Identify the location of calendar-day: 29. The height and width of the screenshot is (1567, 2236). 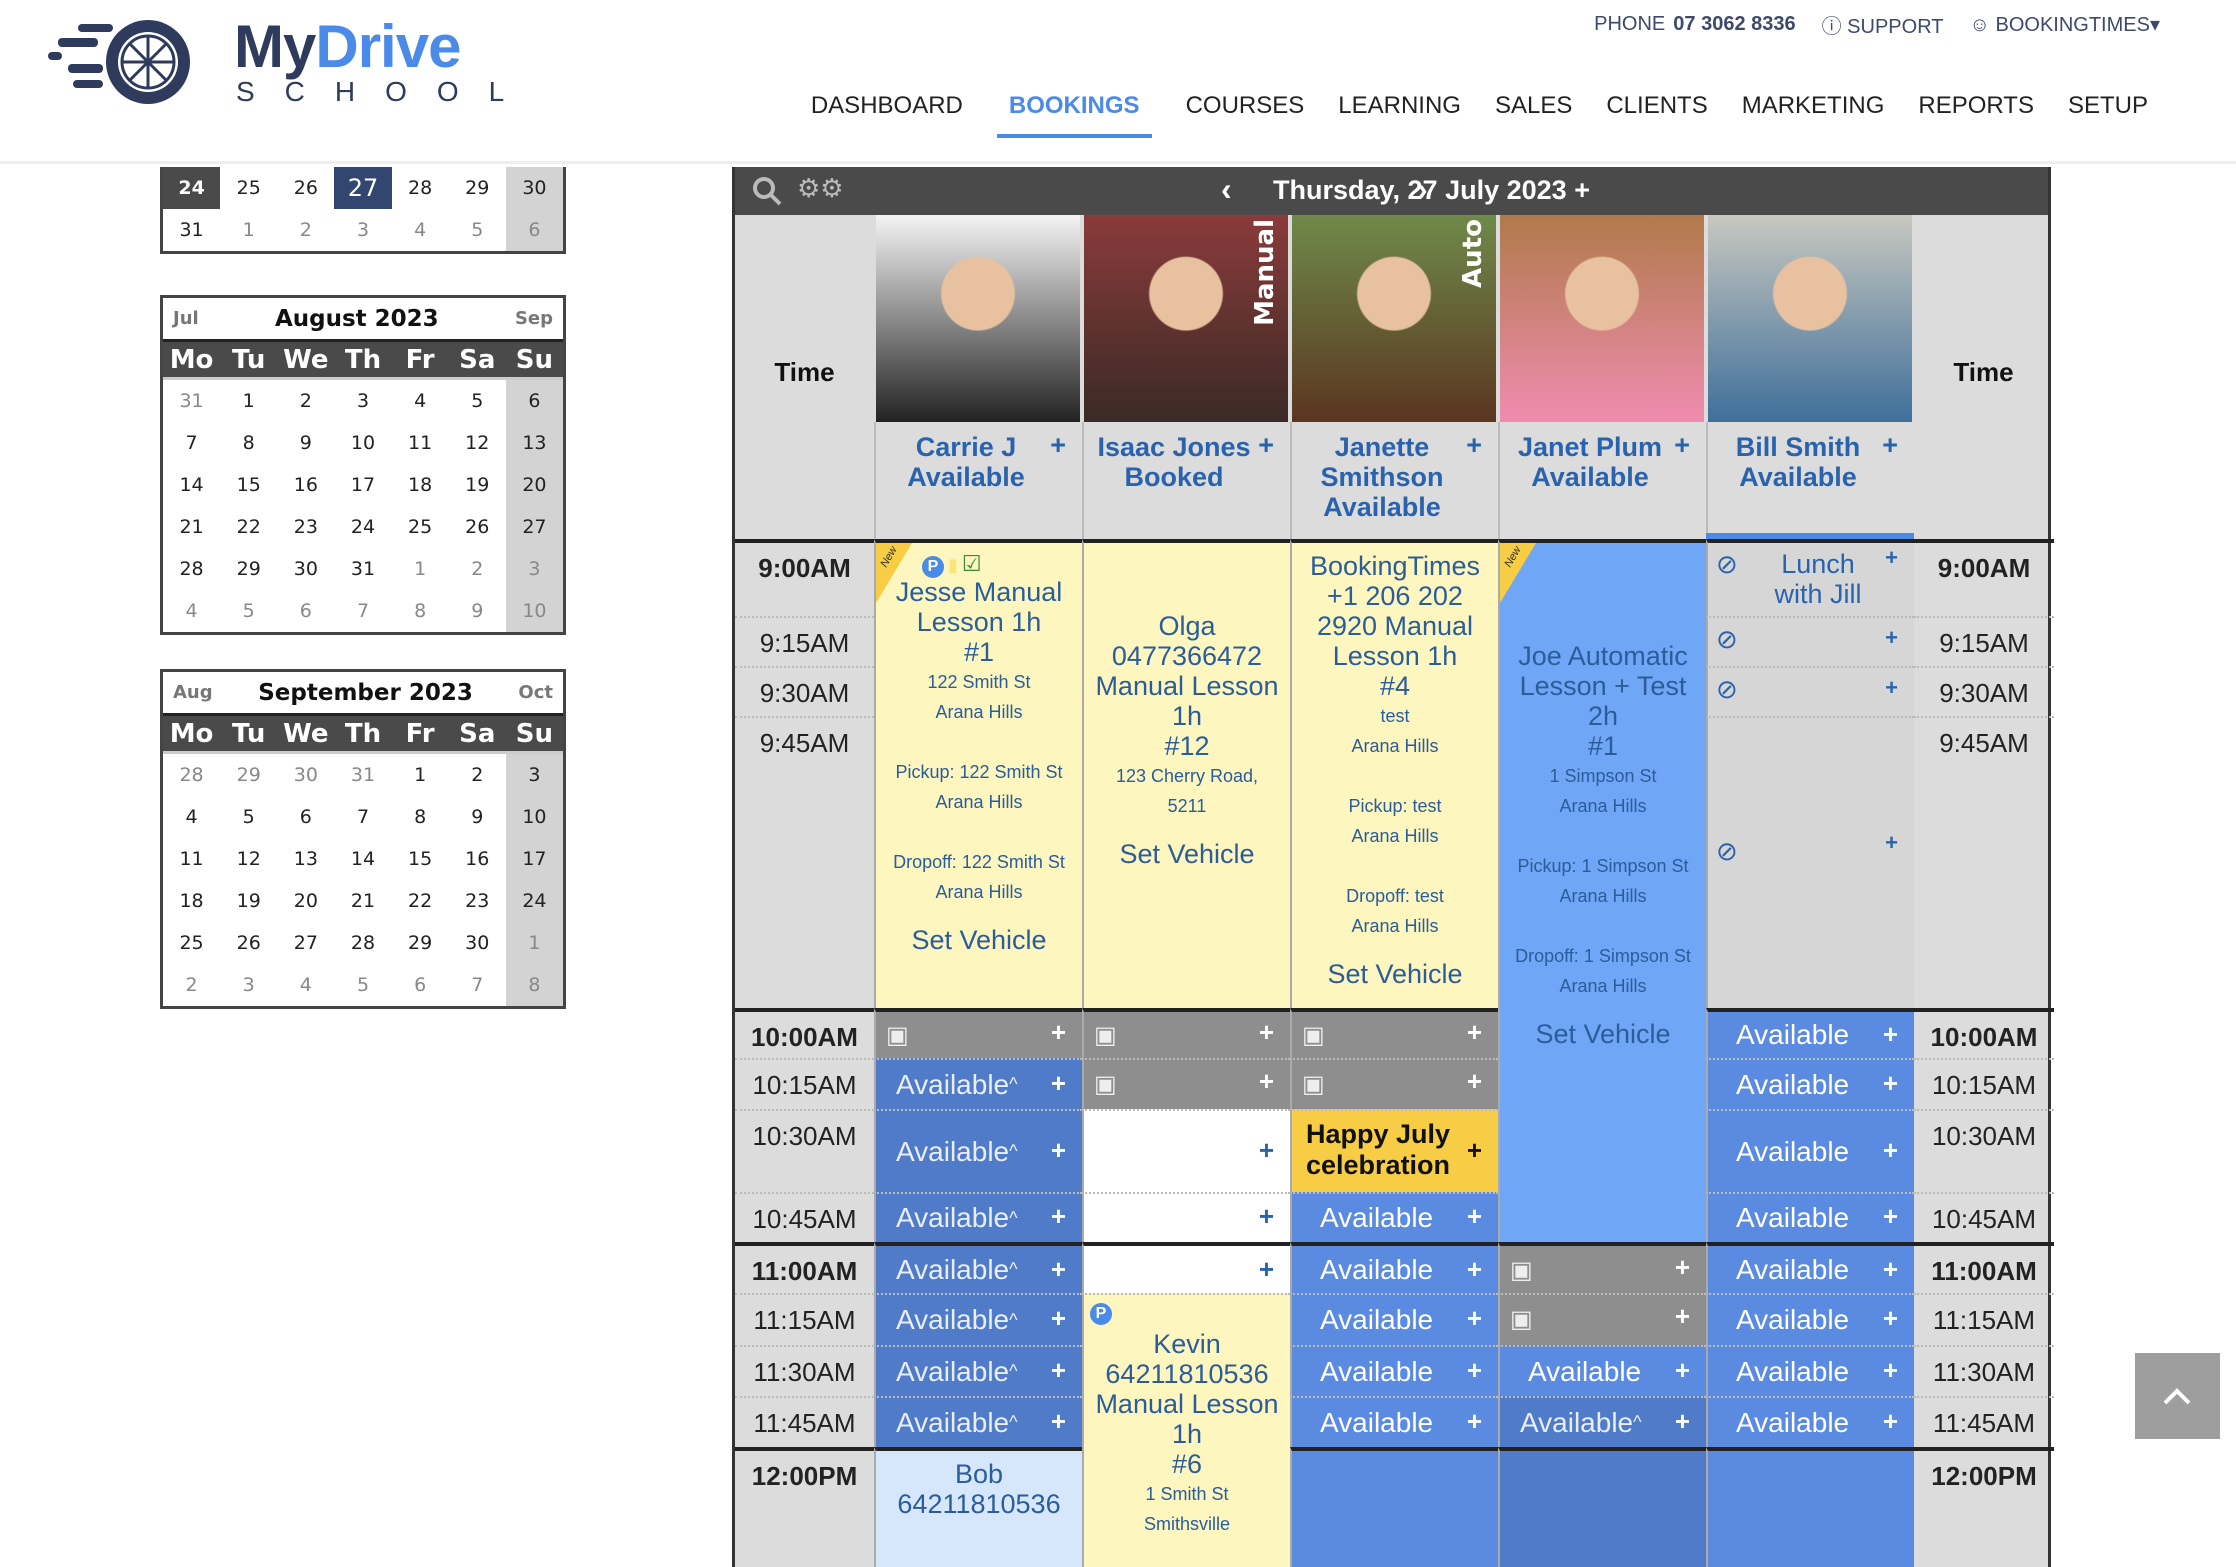
(477, 188).